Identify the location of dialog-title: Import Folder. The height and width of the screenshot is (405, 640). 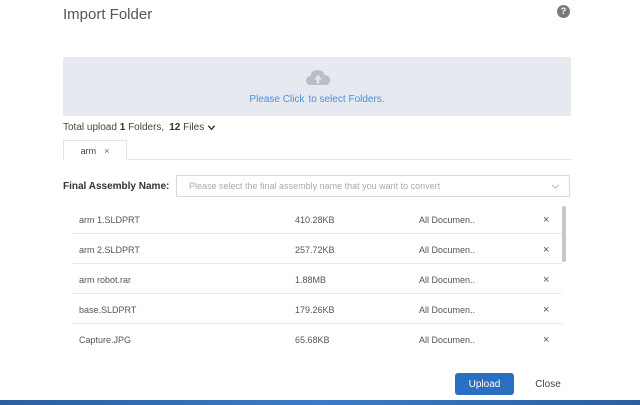
(108, 14).